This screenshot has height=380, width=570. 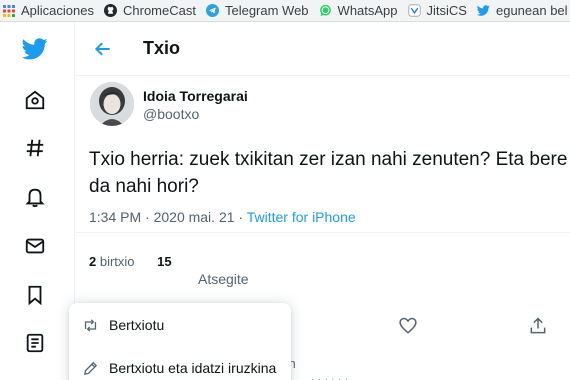 What do you see at coordinates (212, 10) in the screenshot?
I see `telegram-icon` at bounding box center [212, 10].